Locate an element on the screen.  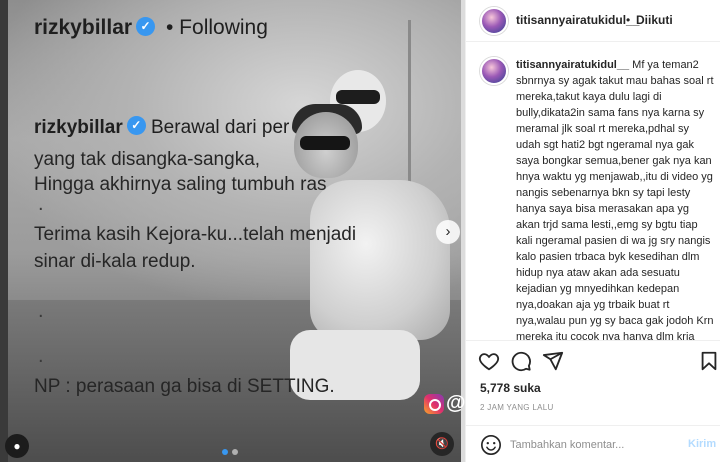
overlay-username-top: rizkybillar ✓ is located at coordinates (95, 28).